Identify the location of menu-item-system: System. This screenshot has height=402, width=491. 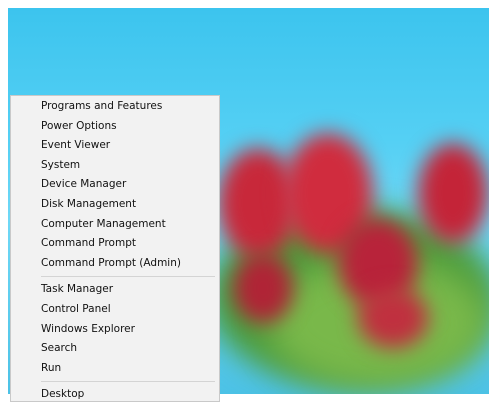
(115, 166).